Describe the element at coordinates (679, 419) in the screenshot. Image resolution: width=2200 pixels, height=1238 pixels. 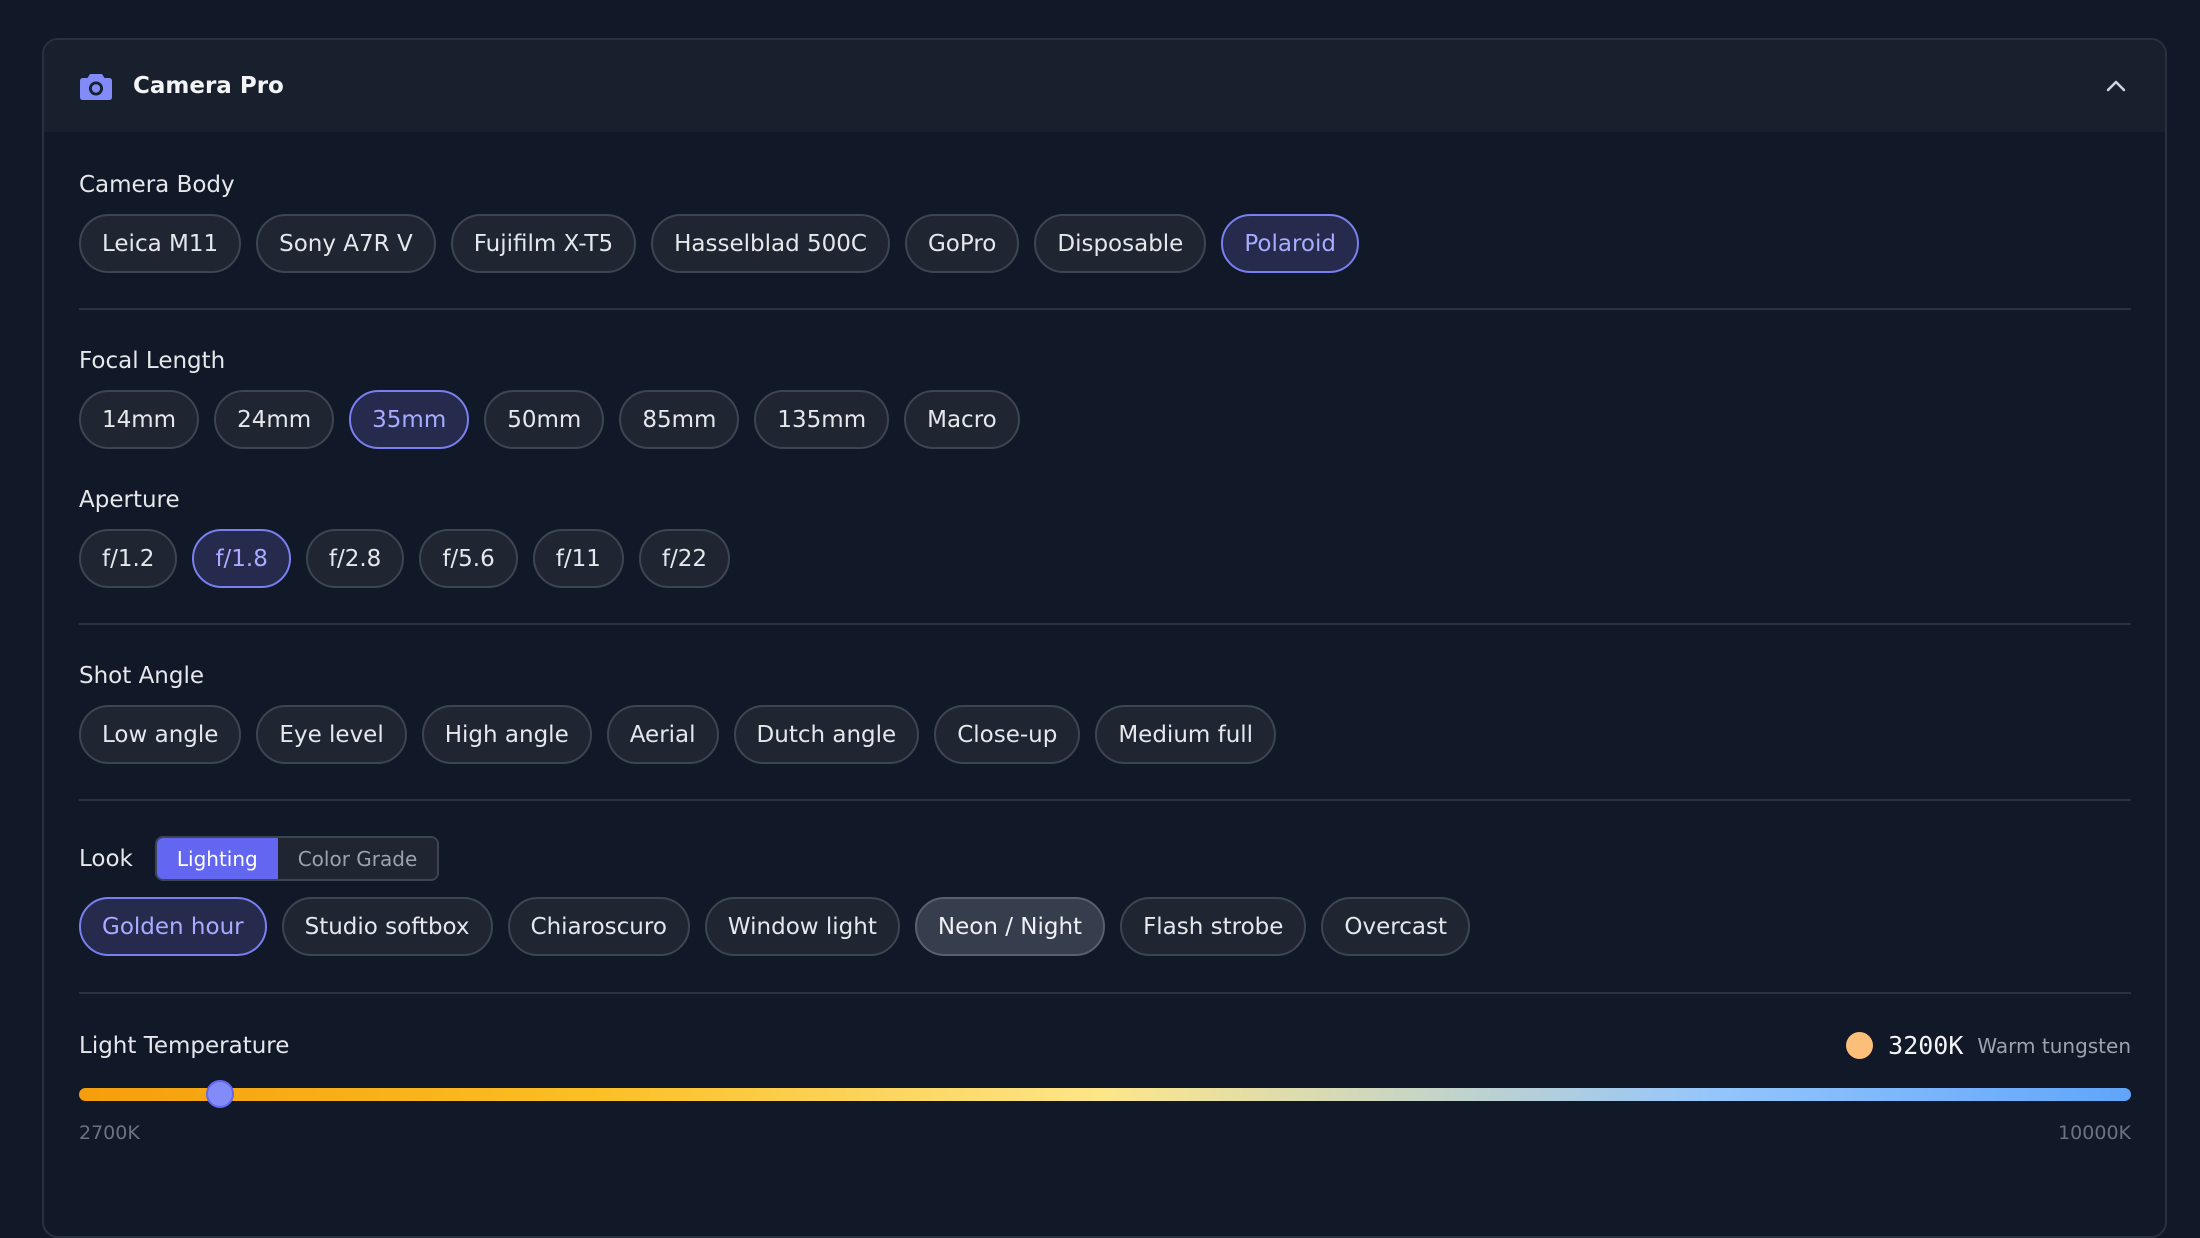
I see `focal-length-option: 85mm` at that location.